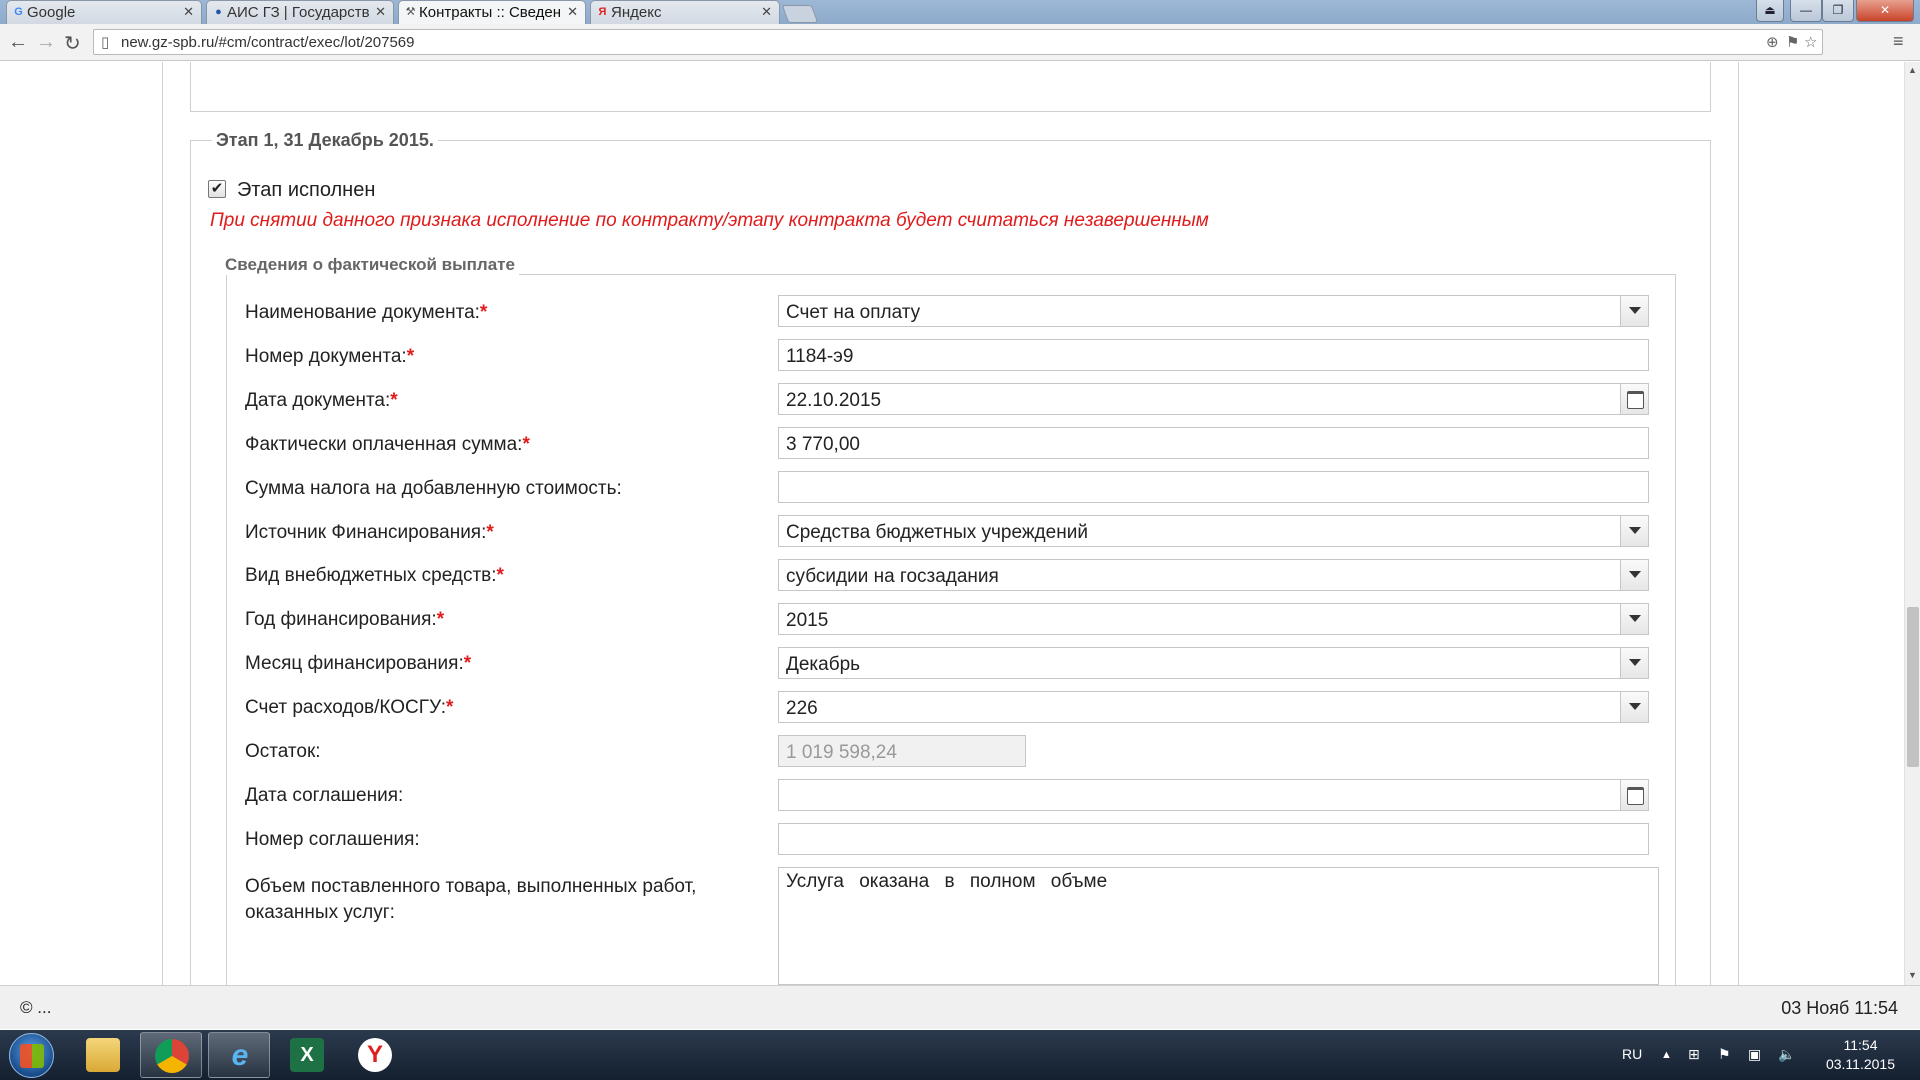  Describe the element at coordinates (902, 751) in the screenshot. I see `balance-readonly: 1 019 598,24` at that location.